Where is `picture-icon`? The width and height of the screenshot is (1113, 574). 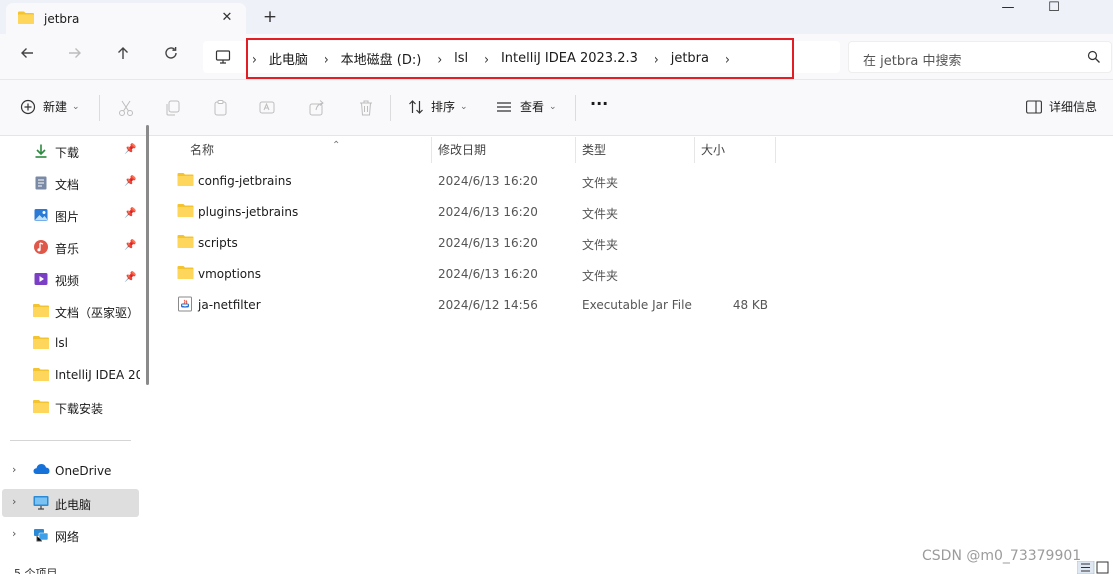 picture-icon is located at coordinates (41, 216).